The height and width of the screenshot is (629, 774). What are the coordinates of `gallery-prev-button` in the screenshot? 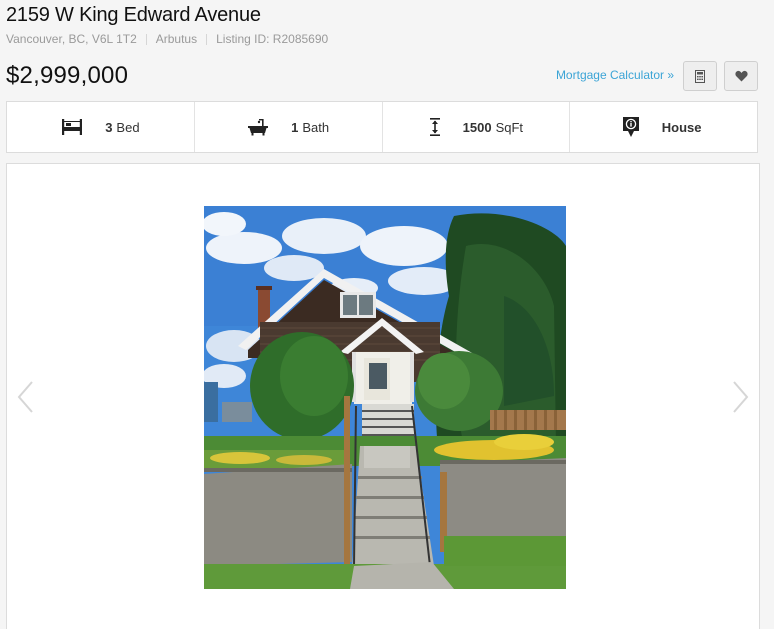 It's located at (25, 397).